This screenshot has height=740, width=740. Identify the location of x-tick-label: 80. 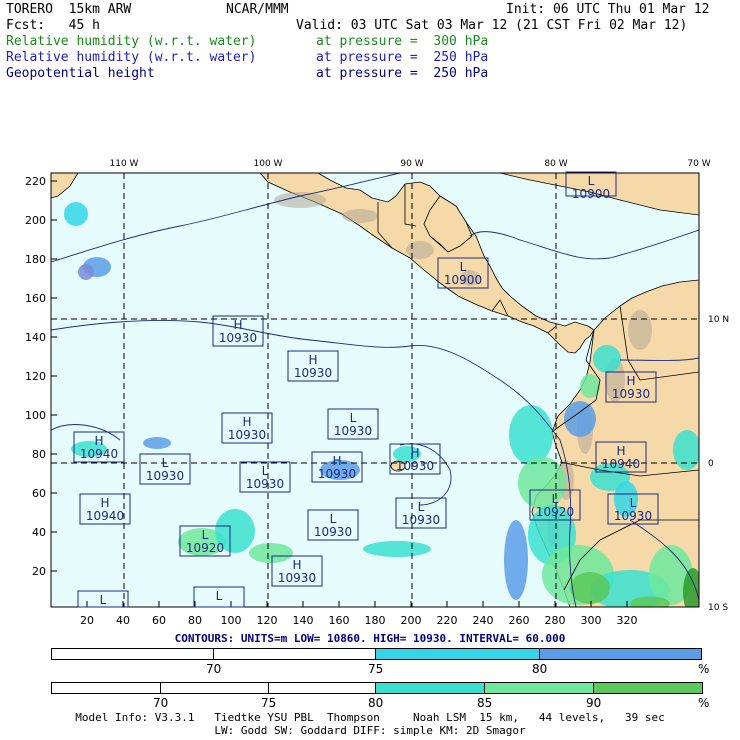
(195, 620).